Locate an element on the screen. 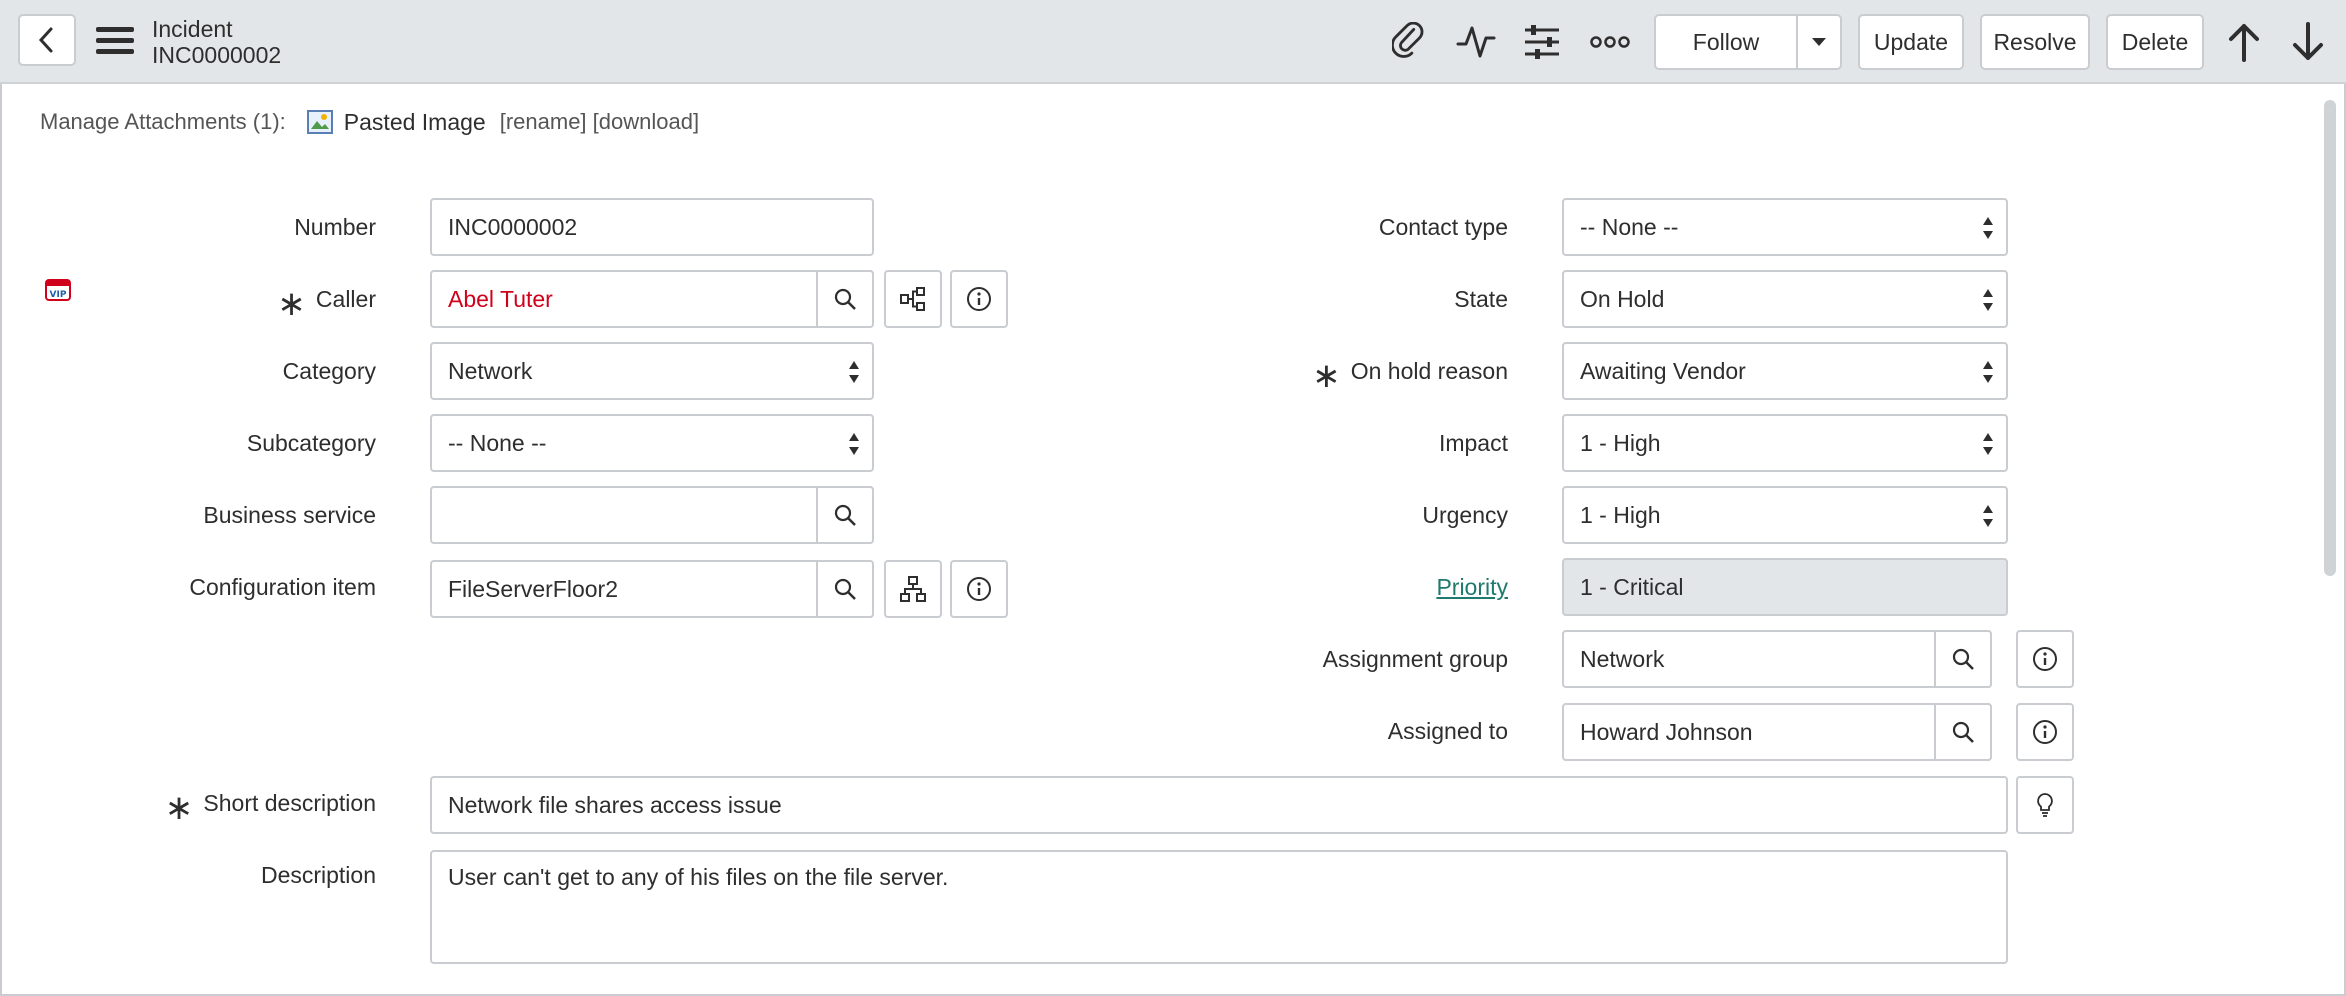  manage-attachments-link: Manage Attachments (1): is located at coordinates (163, 122).